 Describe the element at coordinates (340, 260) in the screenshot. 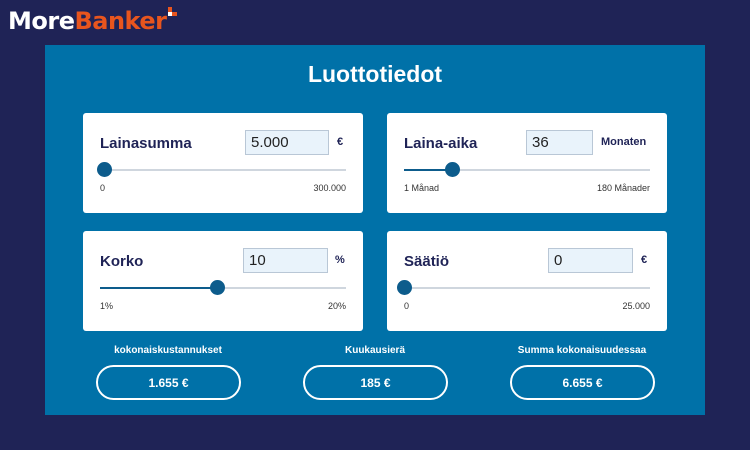

I see `interest-unit: %` at that location.